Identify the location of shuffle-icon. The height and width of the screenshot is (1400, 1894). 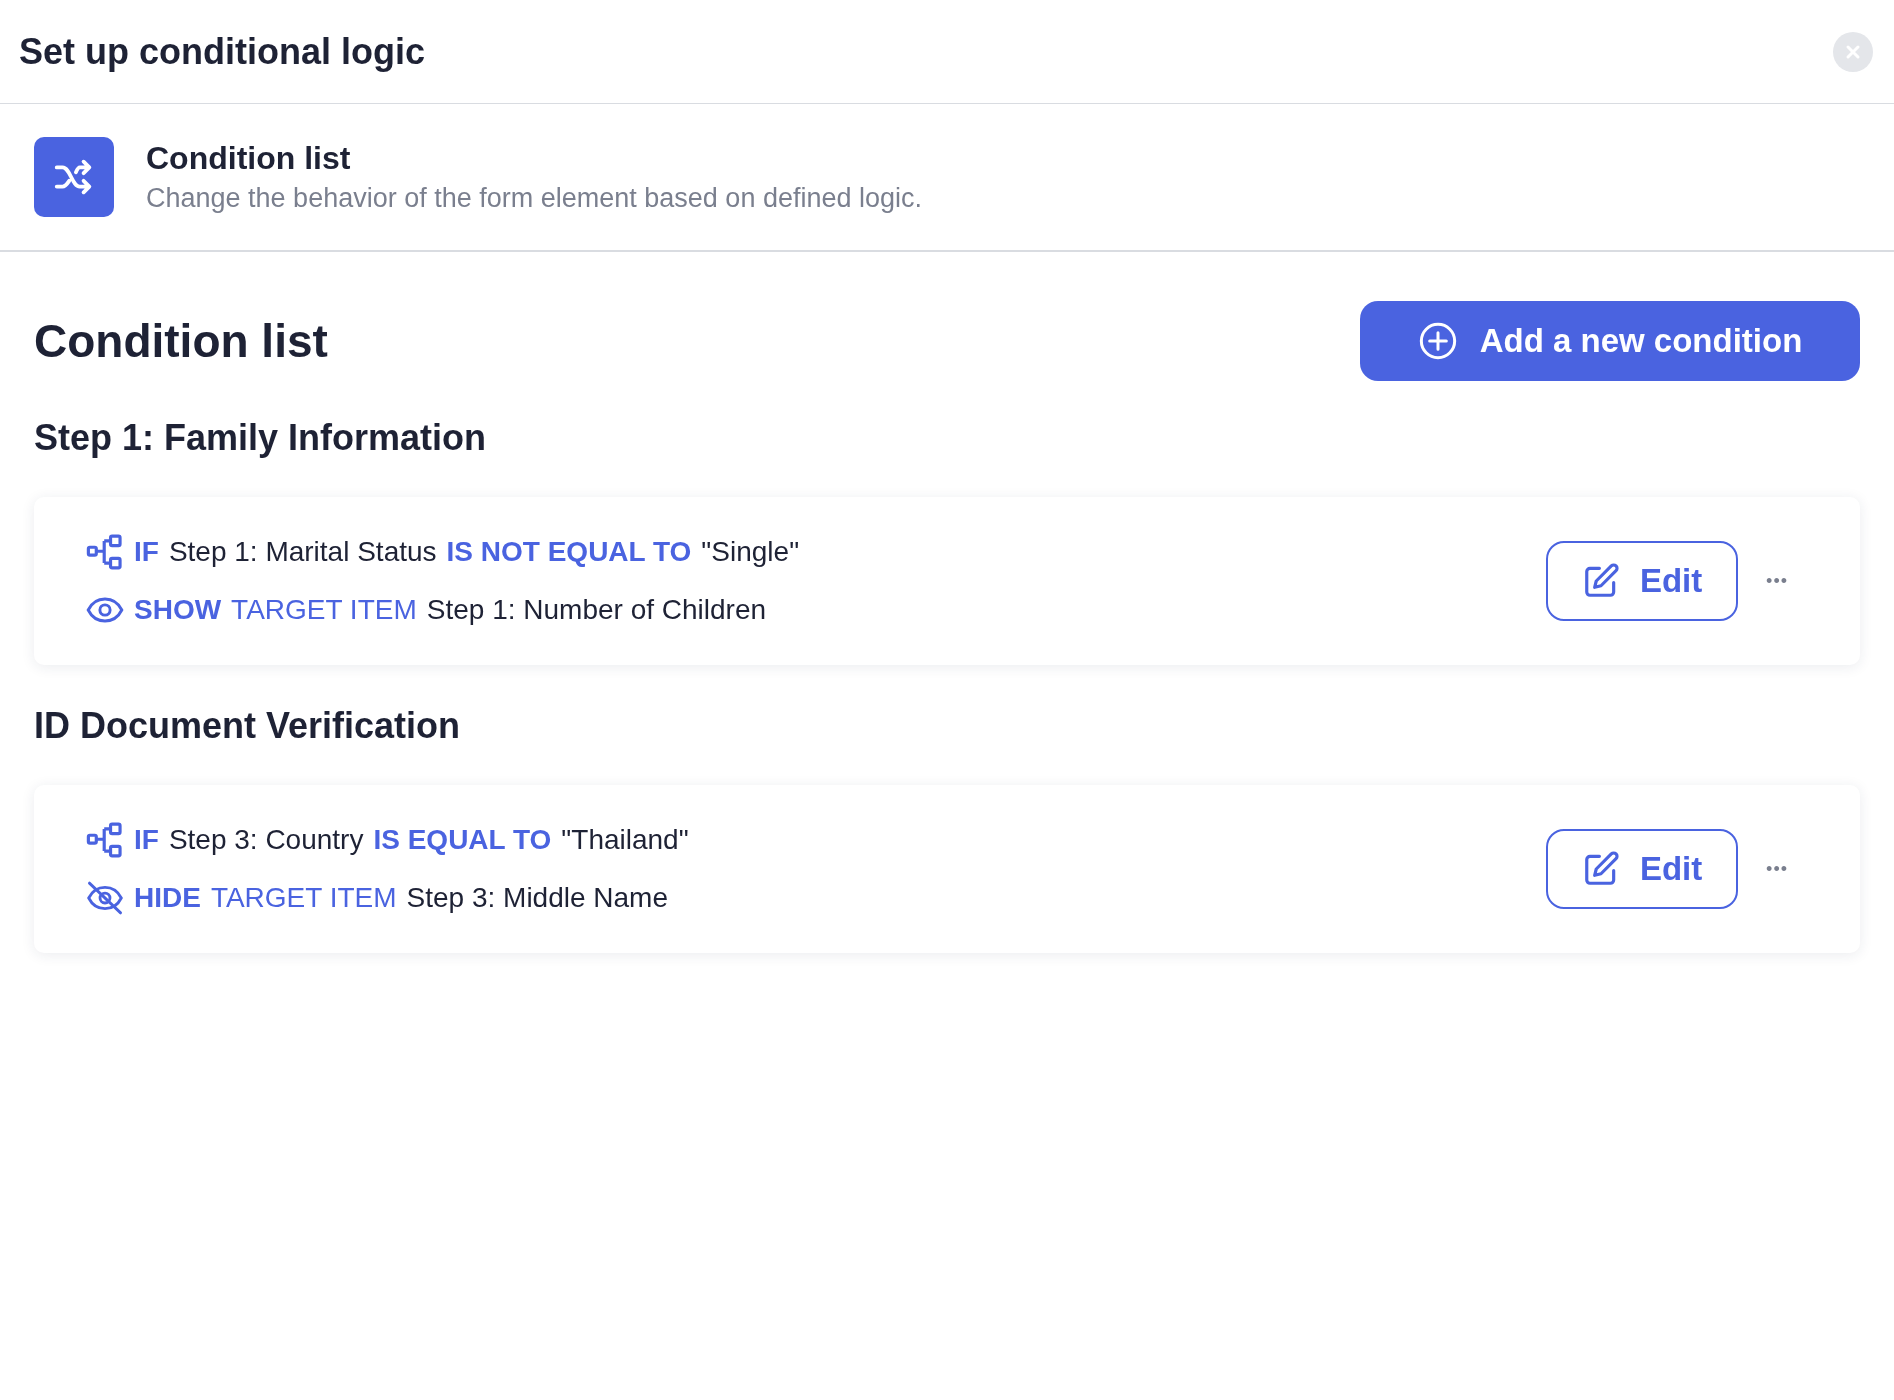
(74, 177).